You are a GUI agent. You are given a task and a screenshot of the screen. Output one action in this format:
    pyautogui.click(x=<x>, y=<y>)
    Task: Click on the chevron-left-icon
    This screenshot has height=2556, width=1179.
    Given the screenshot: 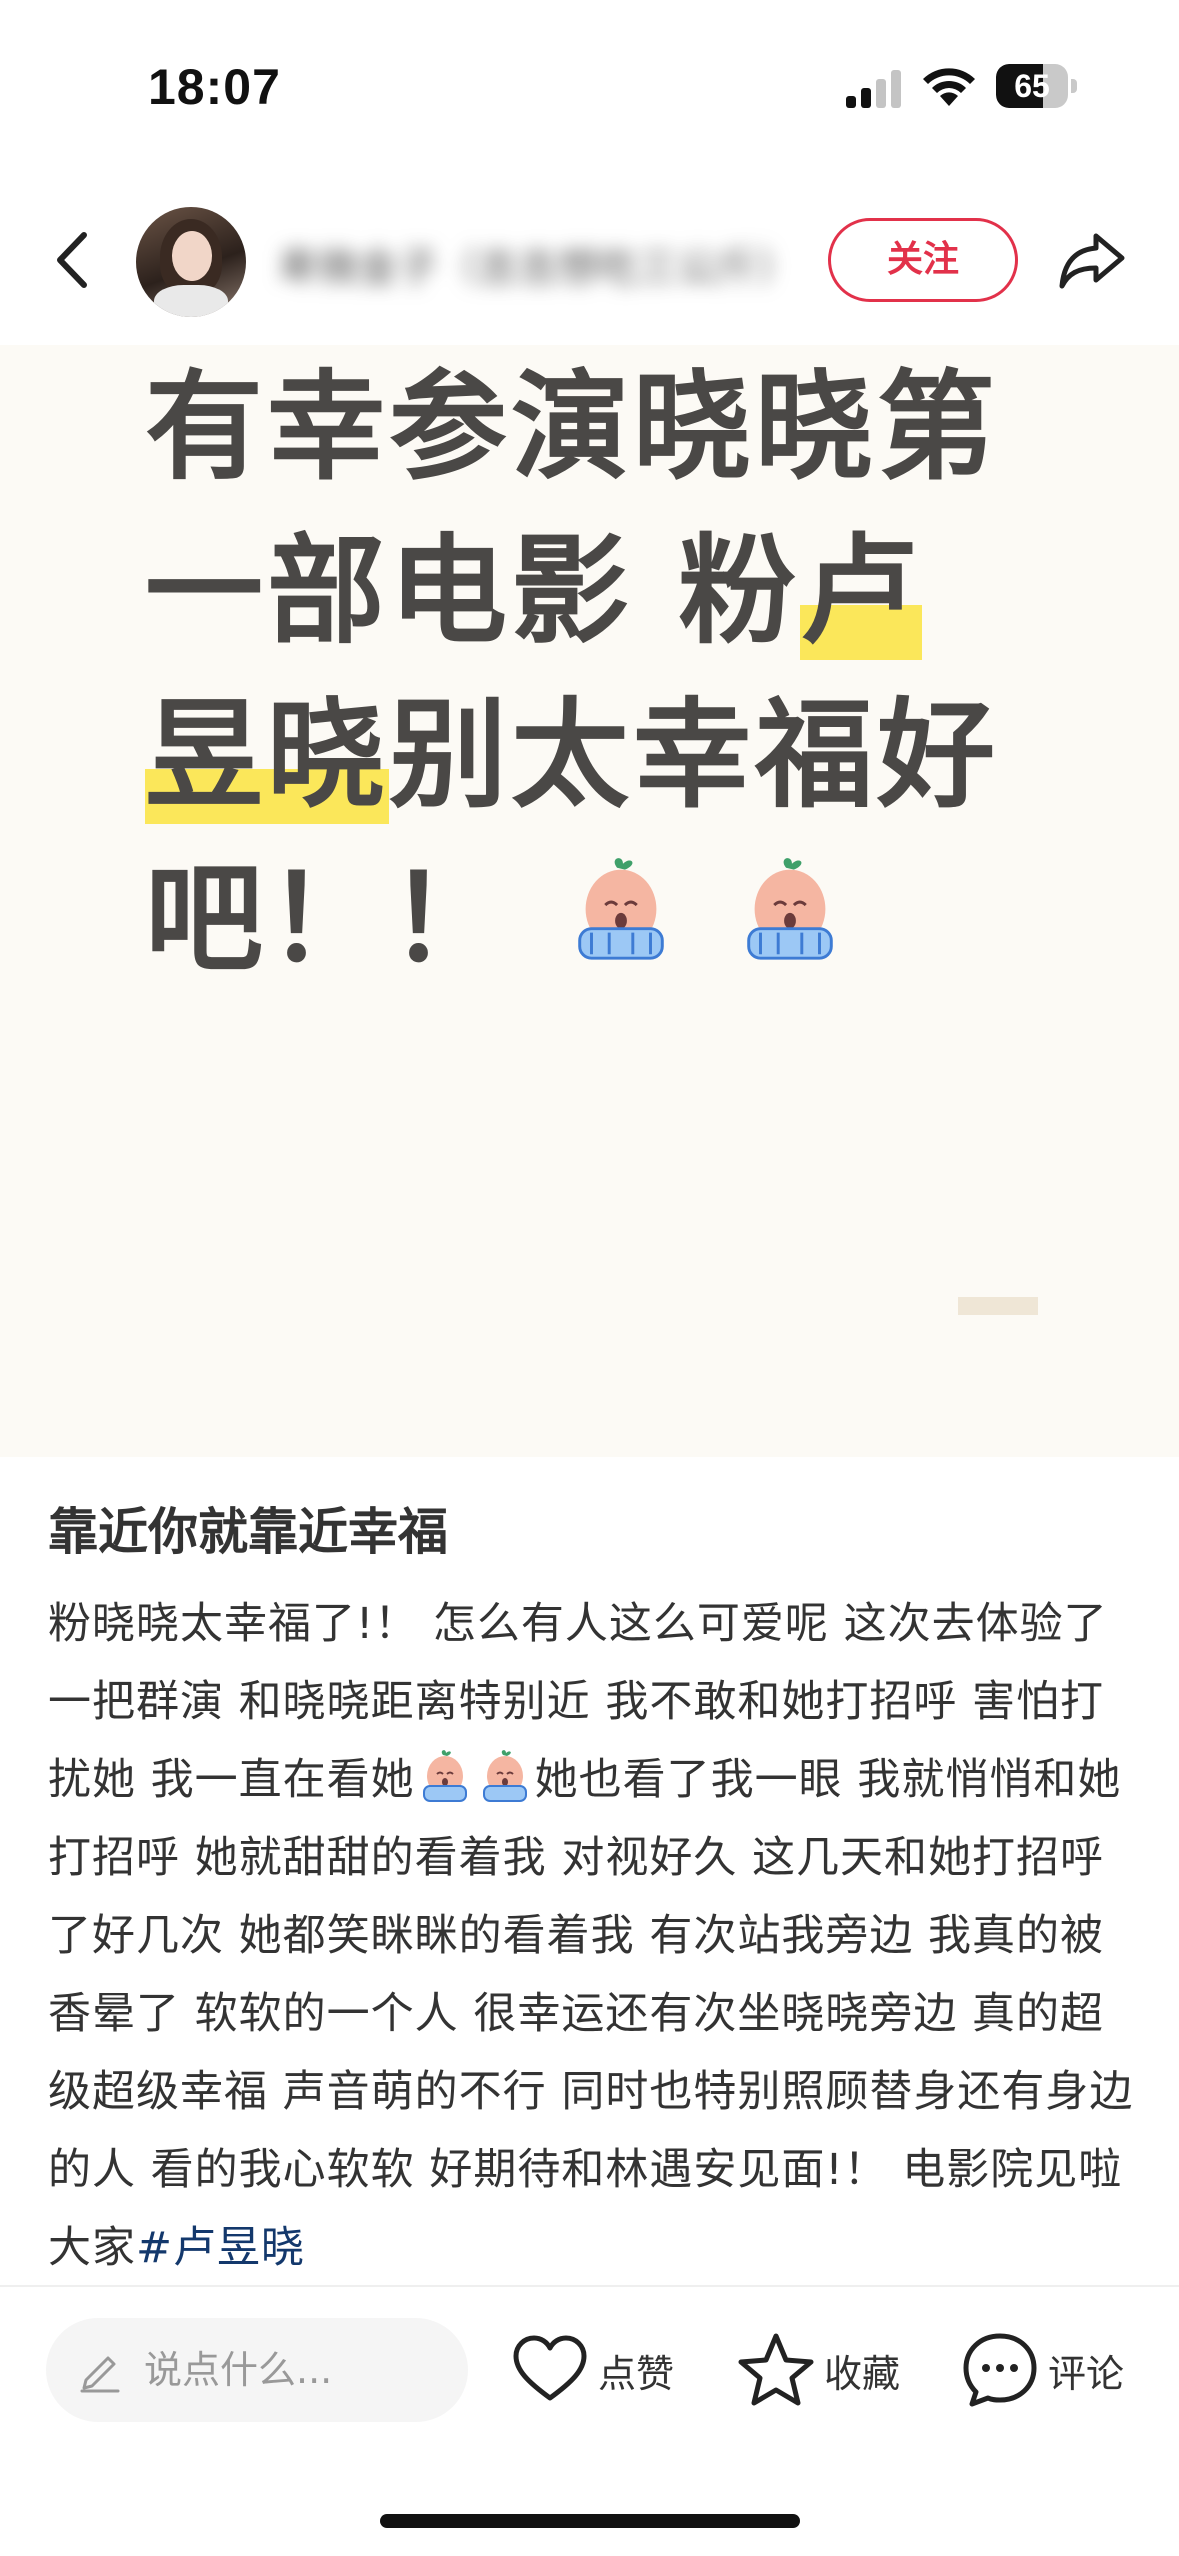 What is the action you would take?
    pyautogui.click(x=73, y=260)
    